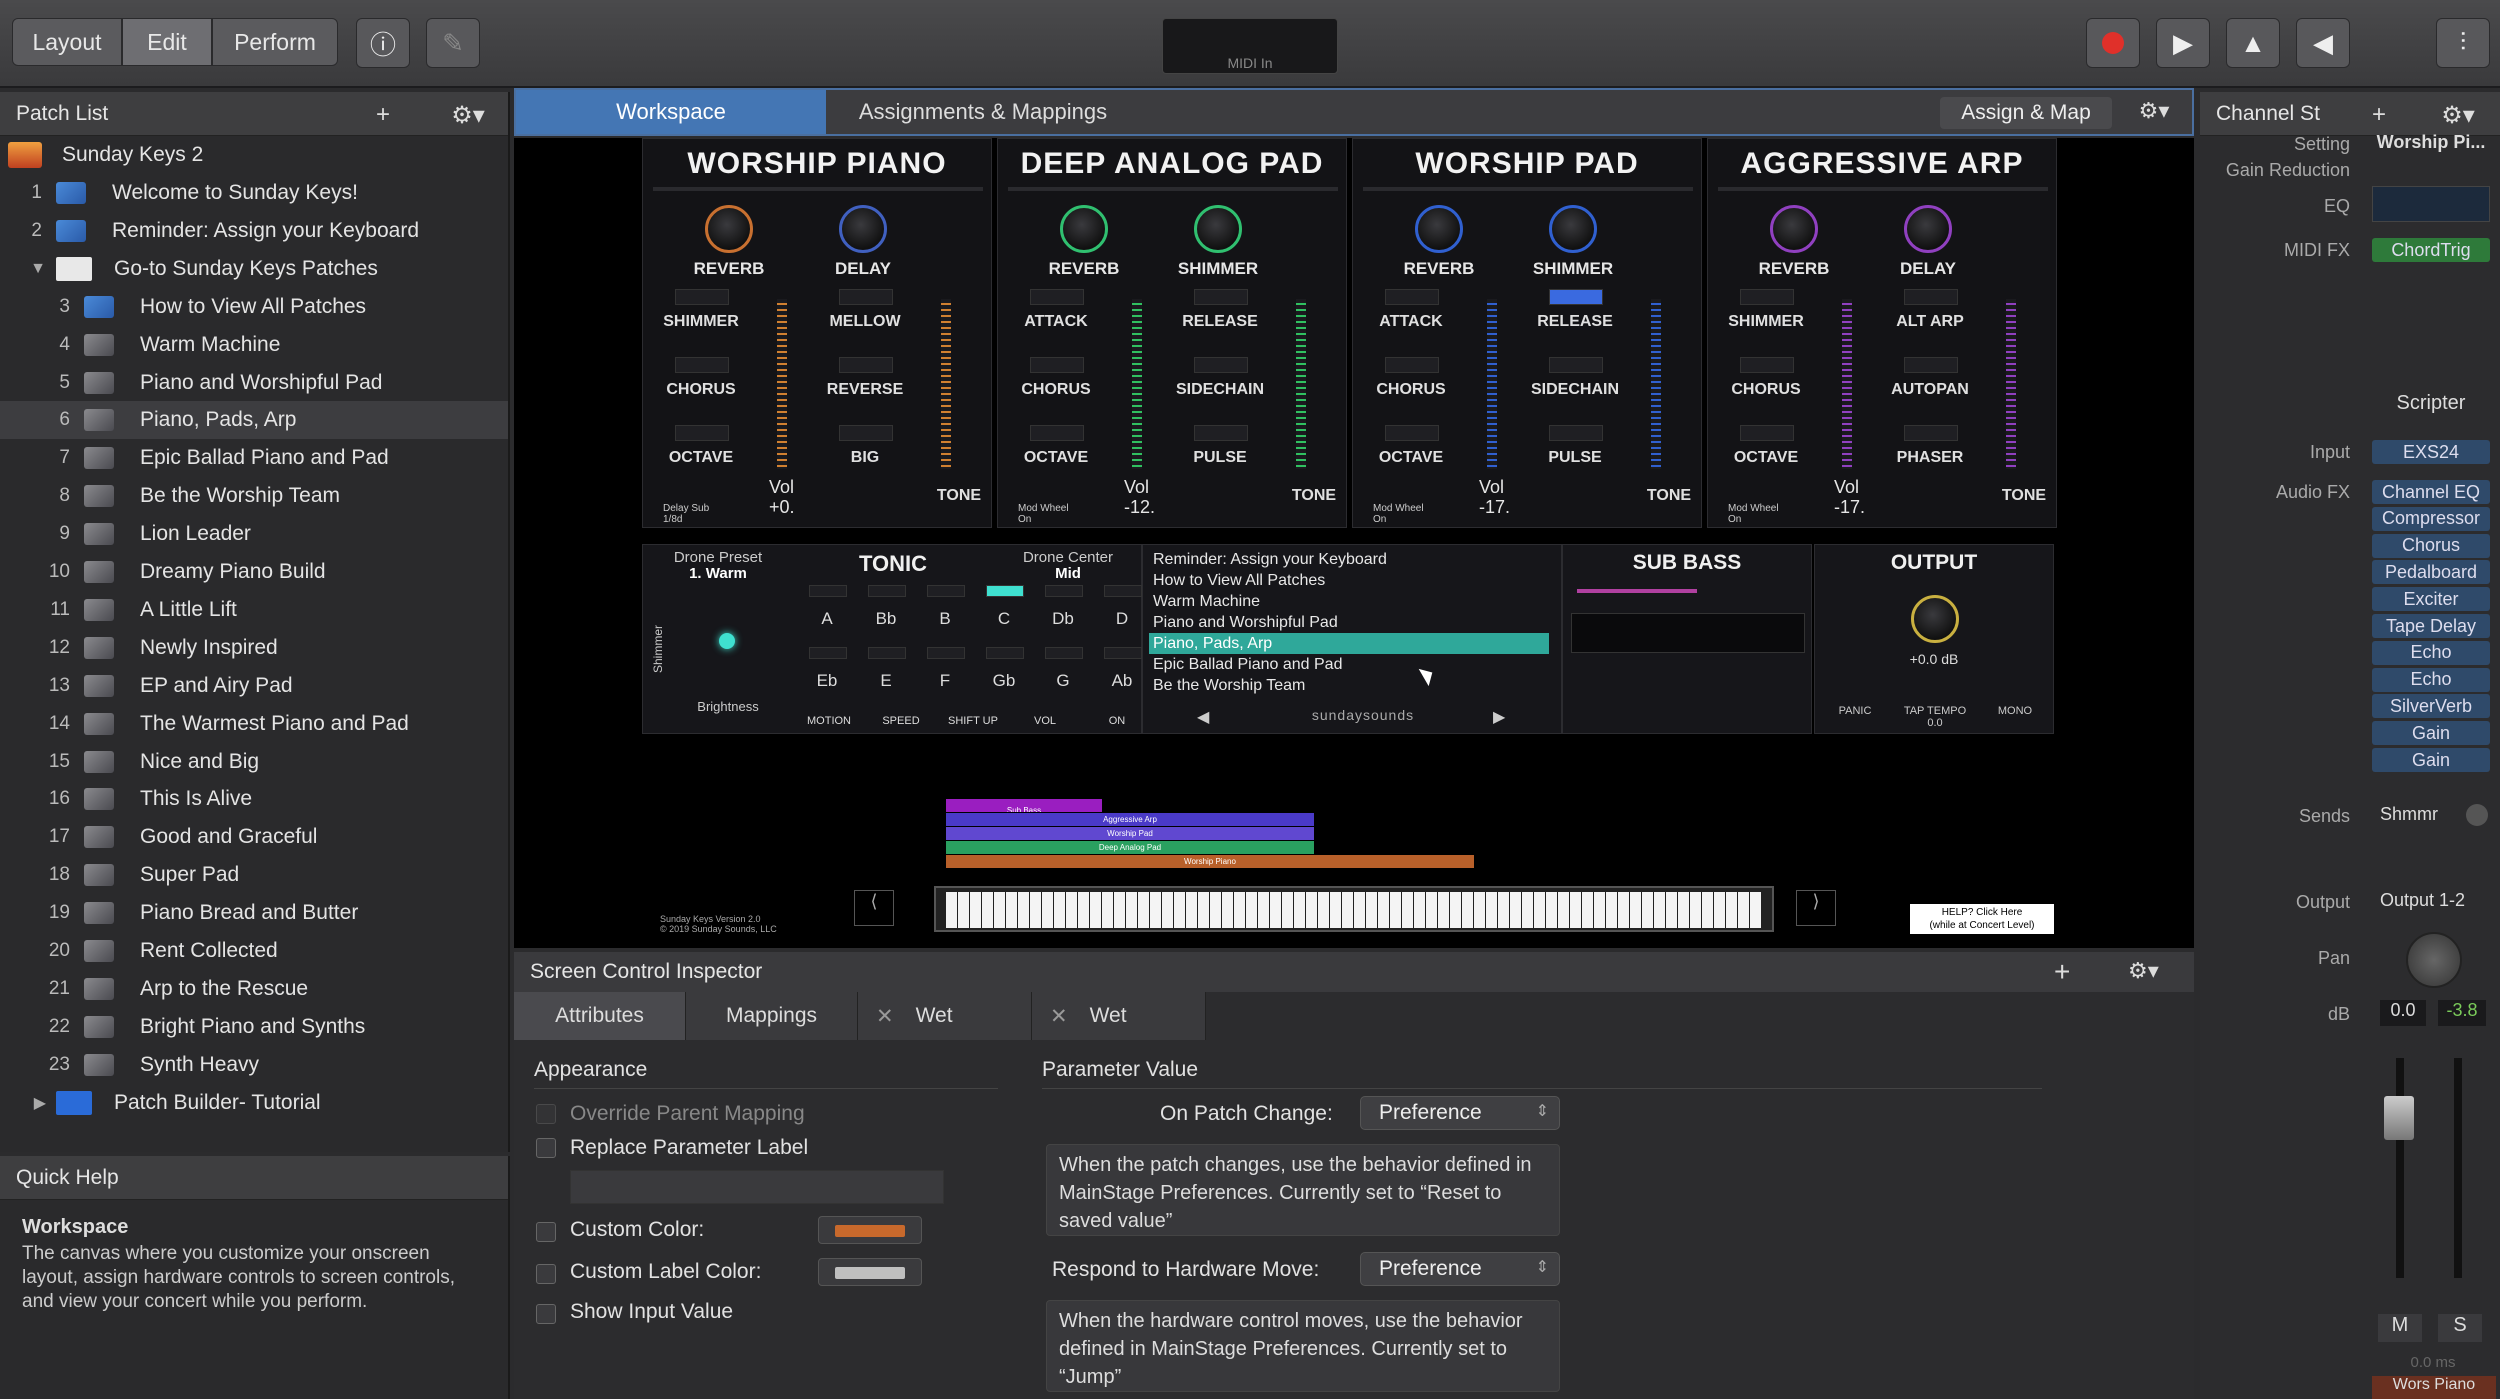 The height and width of the screenshot is (1399, 2500). Describe the element at coordinates (2431, 452) in the screenshot. I see `exs24-slot: EXS24` at that location.